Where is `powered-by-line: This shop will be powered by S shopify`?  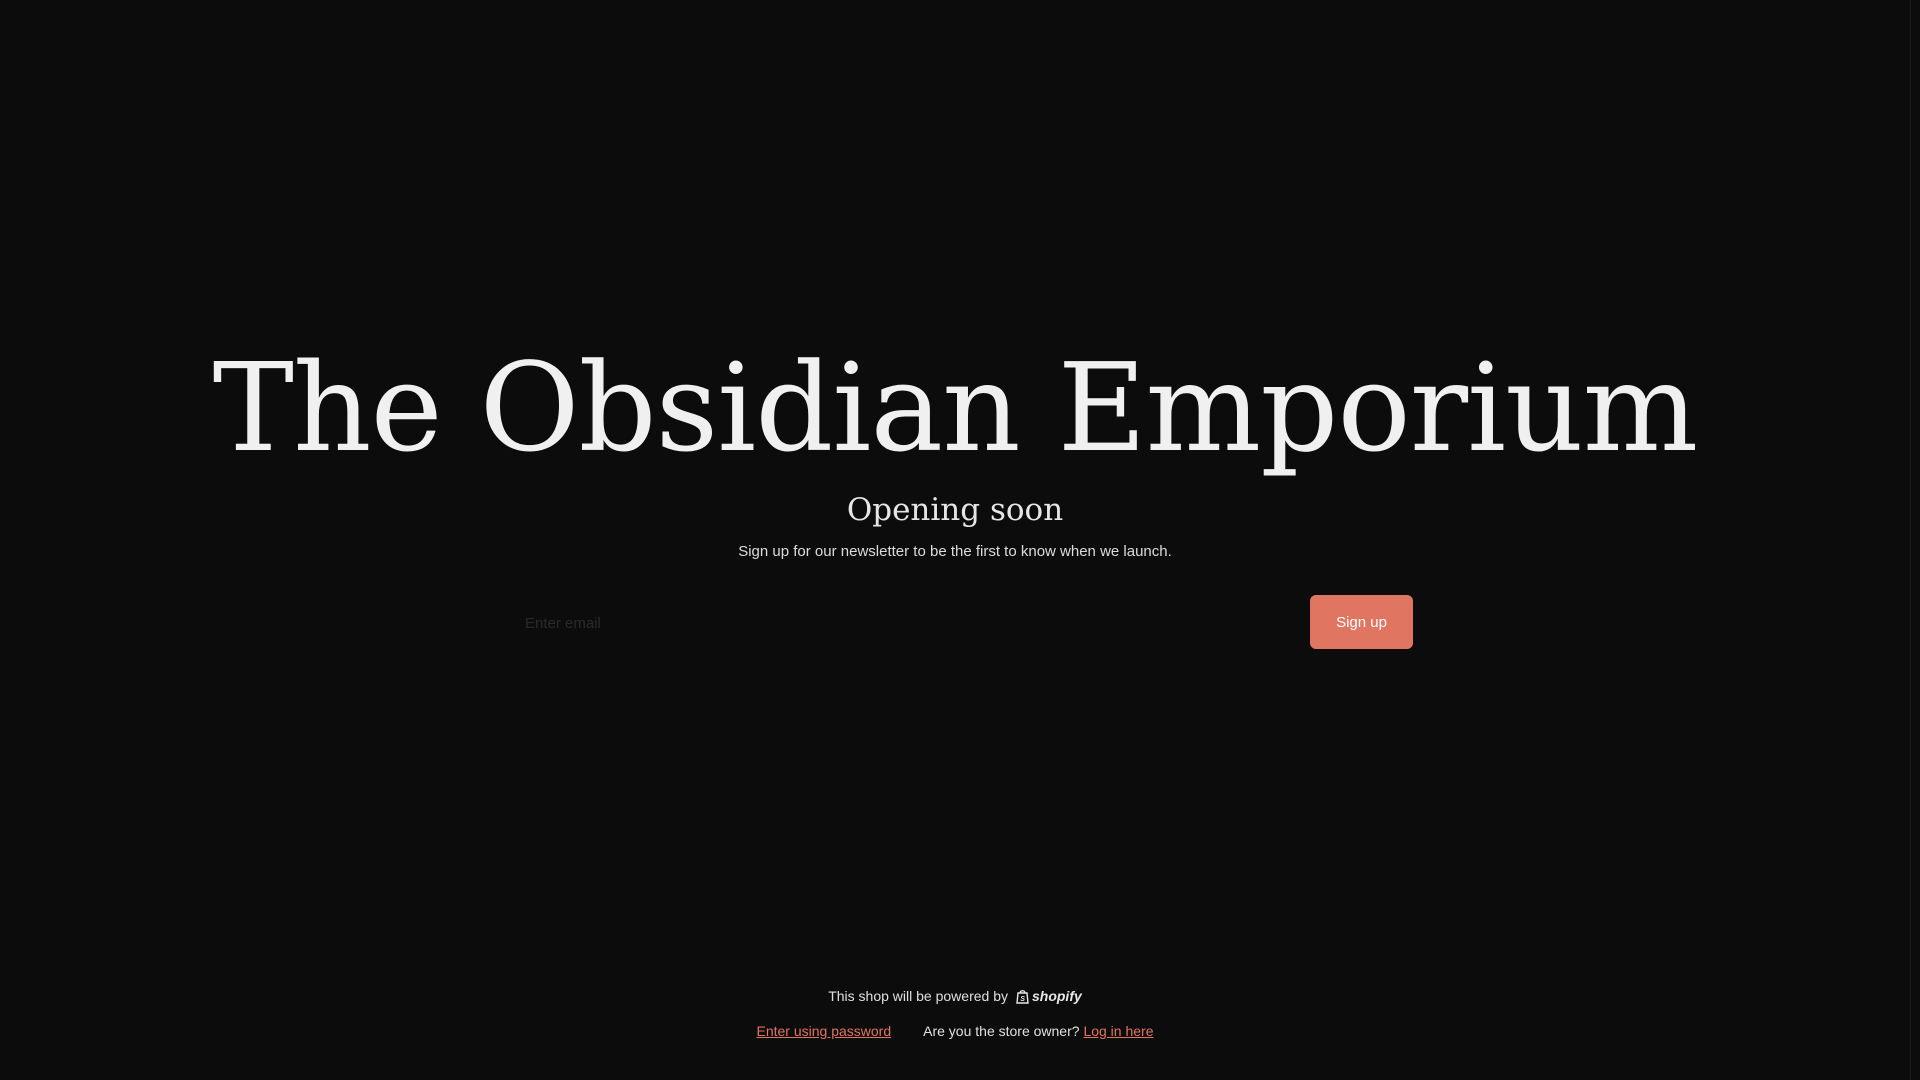 powered-by-line: This shop will be powered by S shopify is located at coordinates (955, 996).